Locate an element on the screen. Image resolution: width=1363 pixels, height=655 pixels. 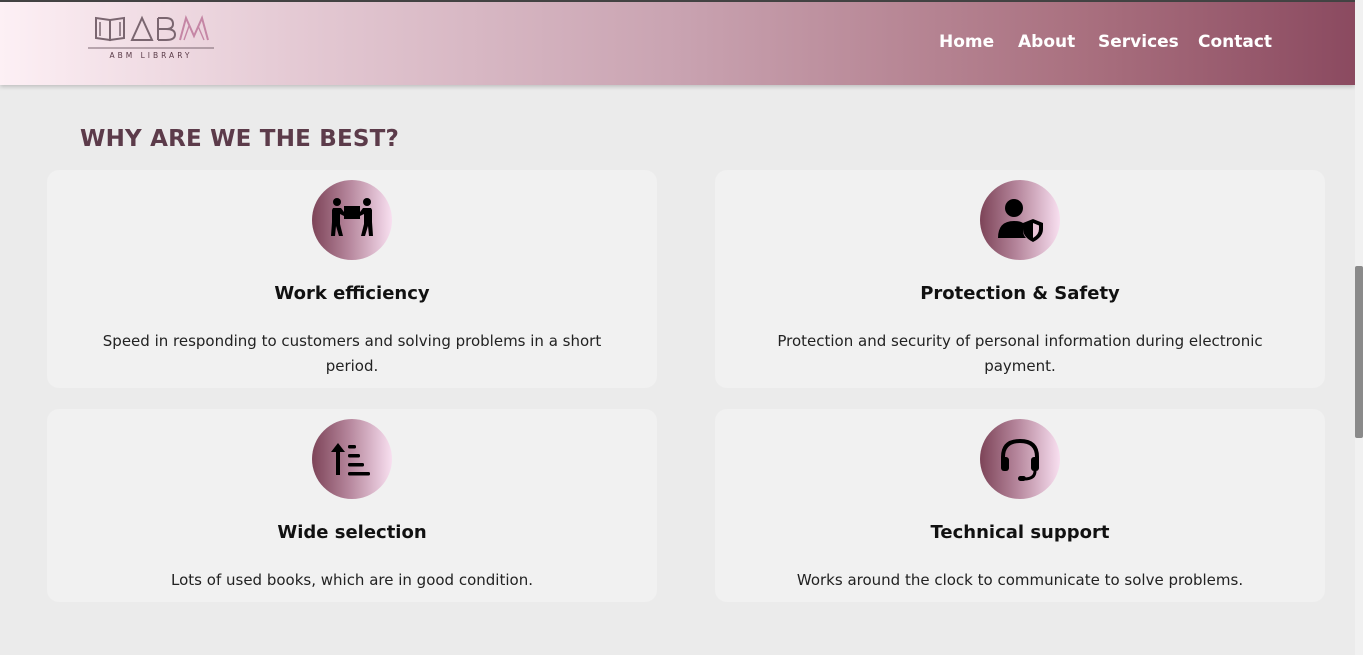
user-shield-icon is located at coordinates (1020, 220).